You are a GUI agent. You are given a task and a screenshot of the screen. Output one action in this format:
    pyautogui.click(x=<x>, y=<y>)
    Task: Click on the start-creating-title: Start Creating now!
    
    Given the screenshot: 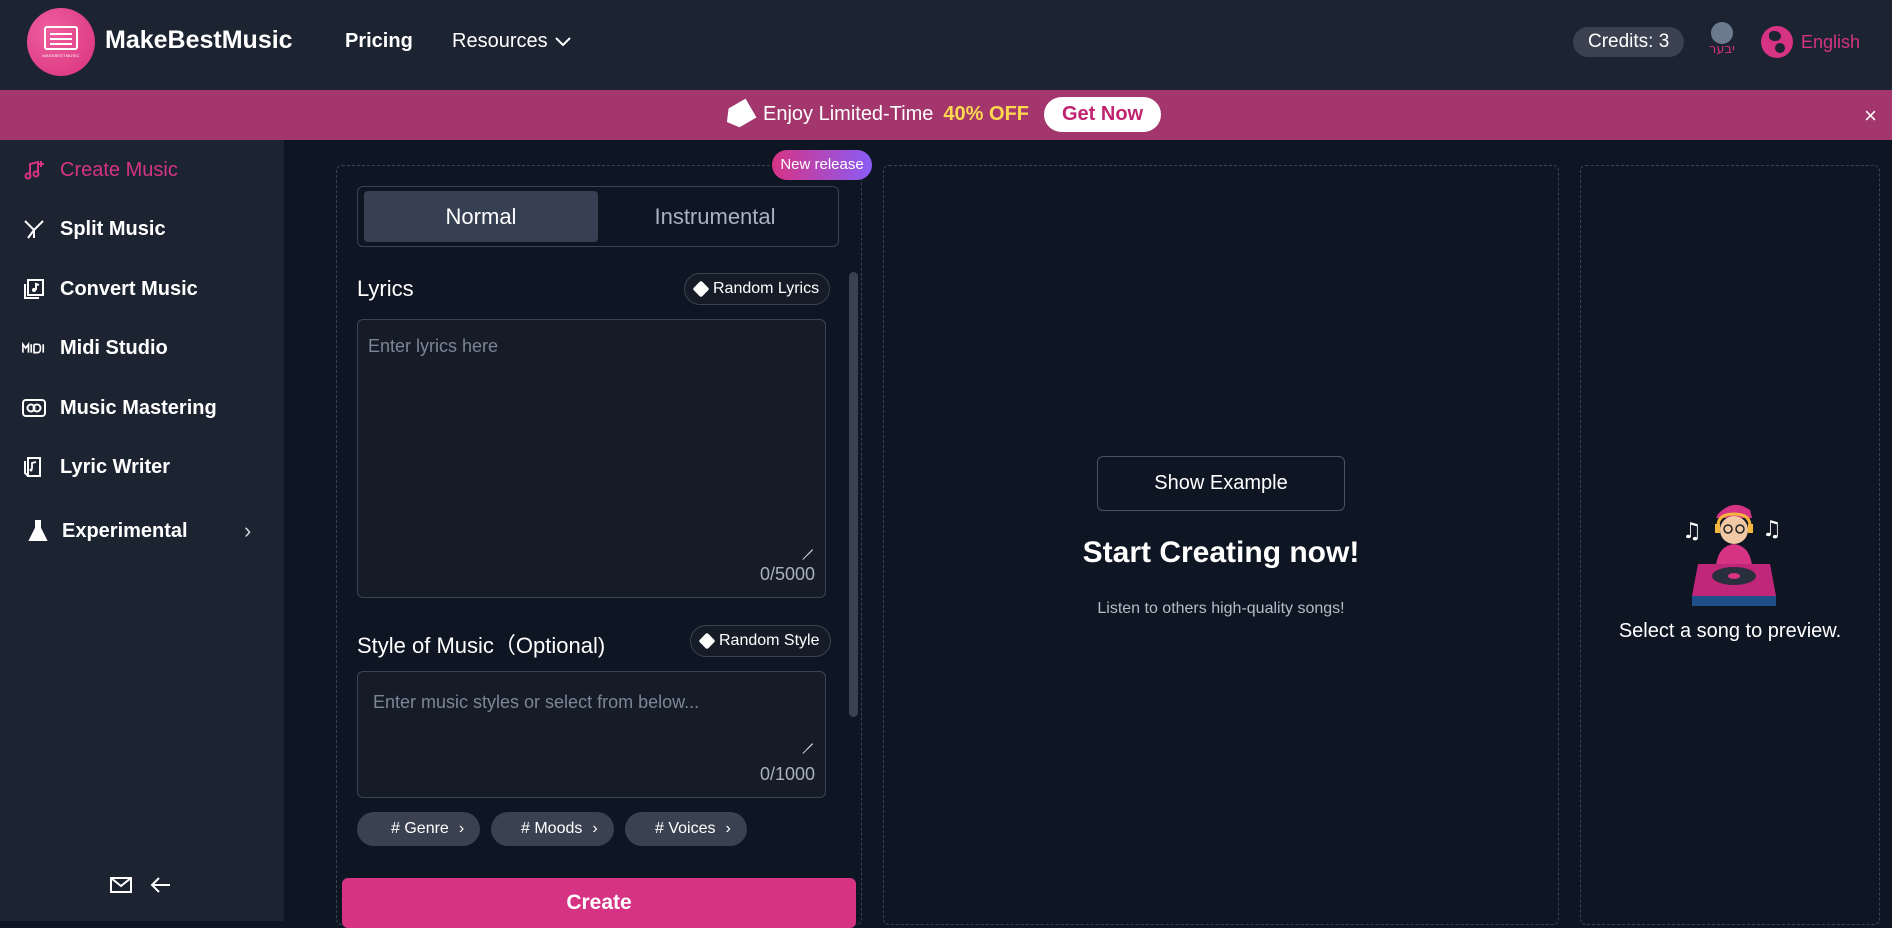 What is the action you would take?
    pyautogui.click(x=1221, y=552)
    